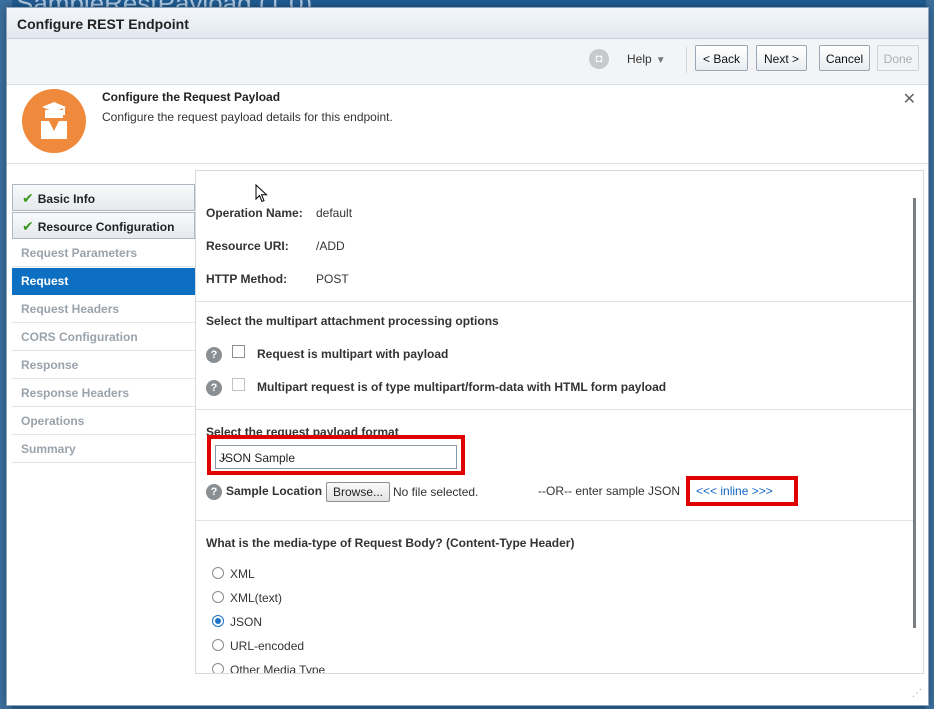 This screenshot has height=709, width=934. I want to click on nav-item-request-parameters: Request Parameters, so click(103, 253).